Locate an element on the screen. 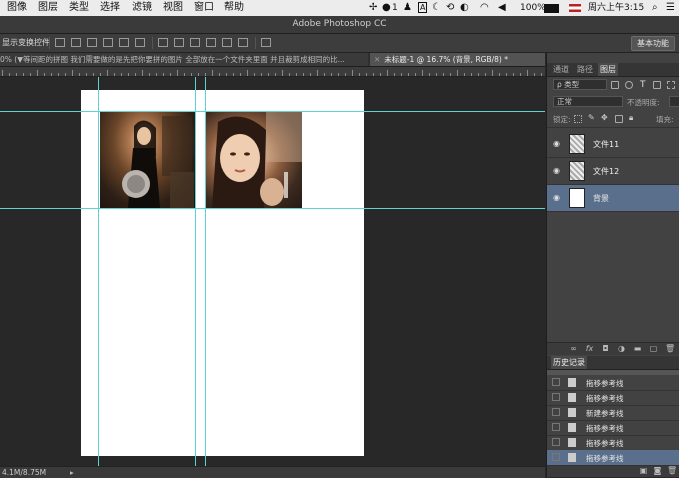  layer-row: ◉ 文件12 is located at coordinates (613, 171).